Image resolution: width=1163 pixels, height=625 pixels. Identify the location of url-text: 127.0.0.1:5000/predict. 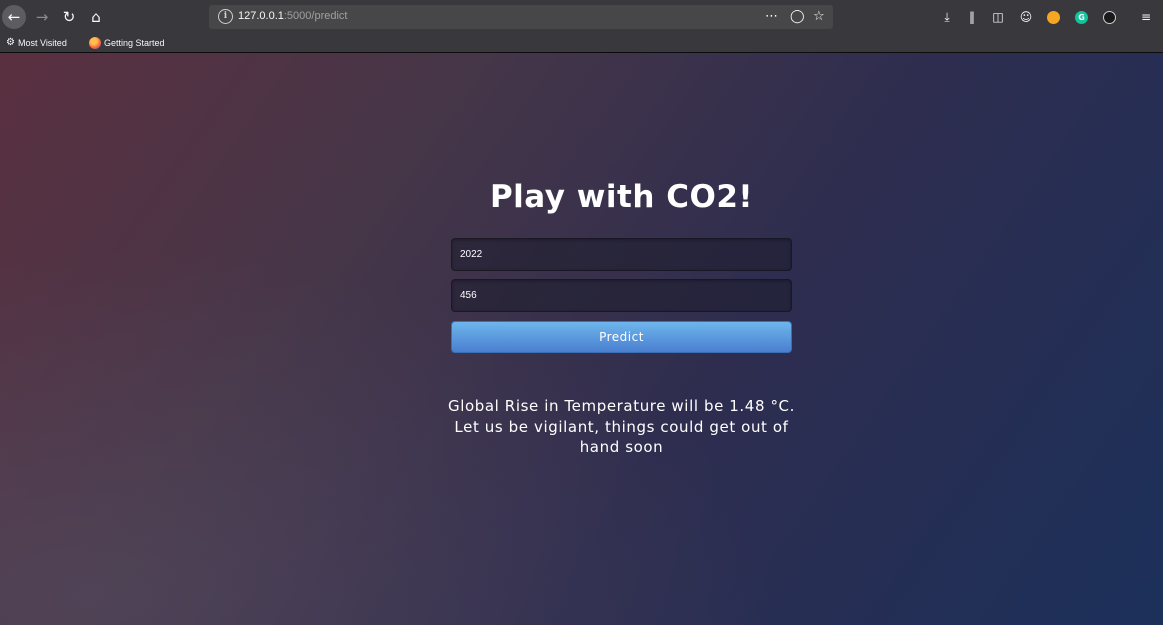
(292, 16).